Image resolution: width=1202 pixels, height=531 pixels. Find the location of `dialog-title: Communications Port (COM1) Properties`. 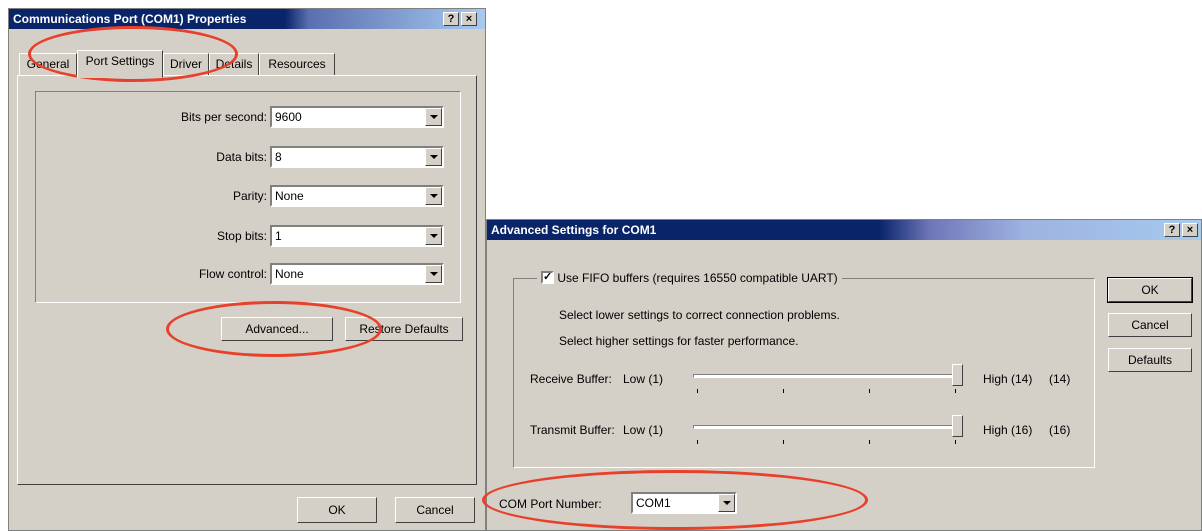

dialog-title: Communications Port (COM1) Properties is located at coordinates (130, 19).